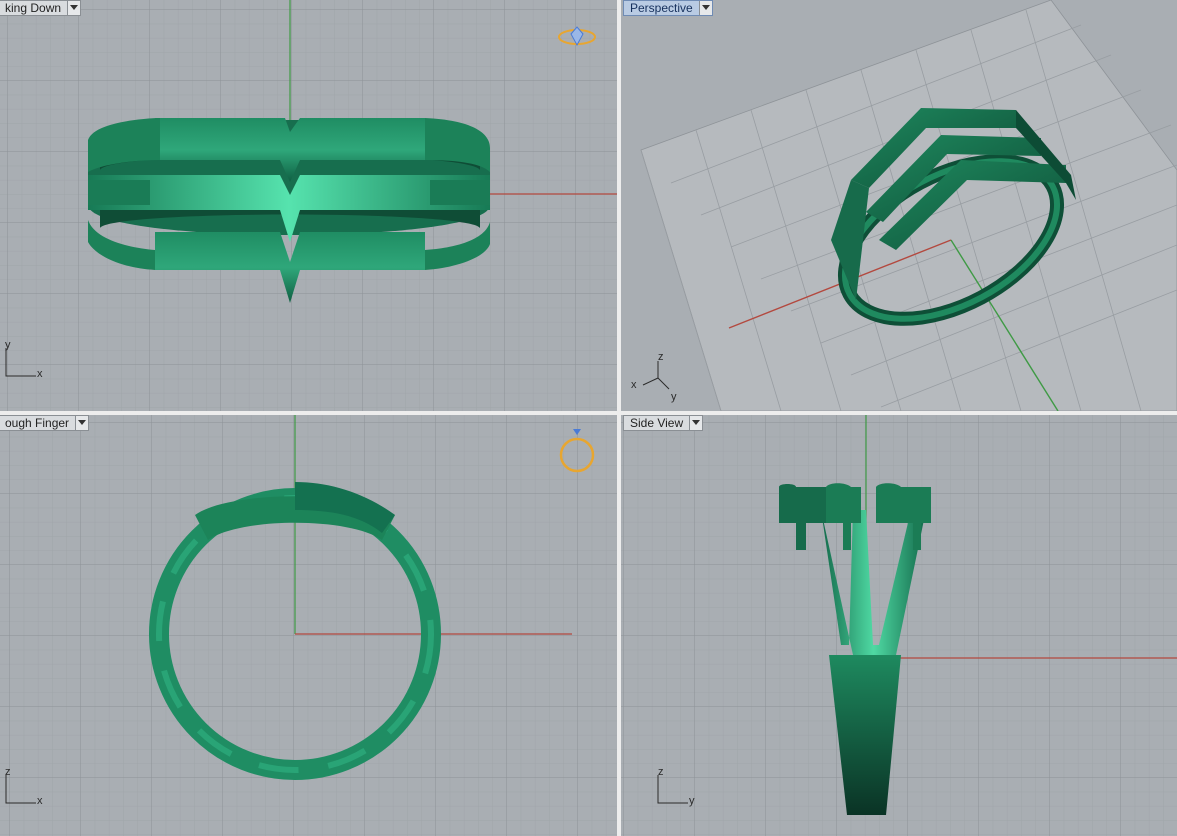  I want to click on viewport-title: ough Finger, so click(37, 423).